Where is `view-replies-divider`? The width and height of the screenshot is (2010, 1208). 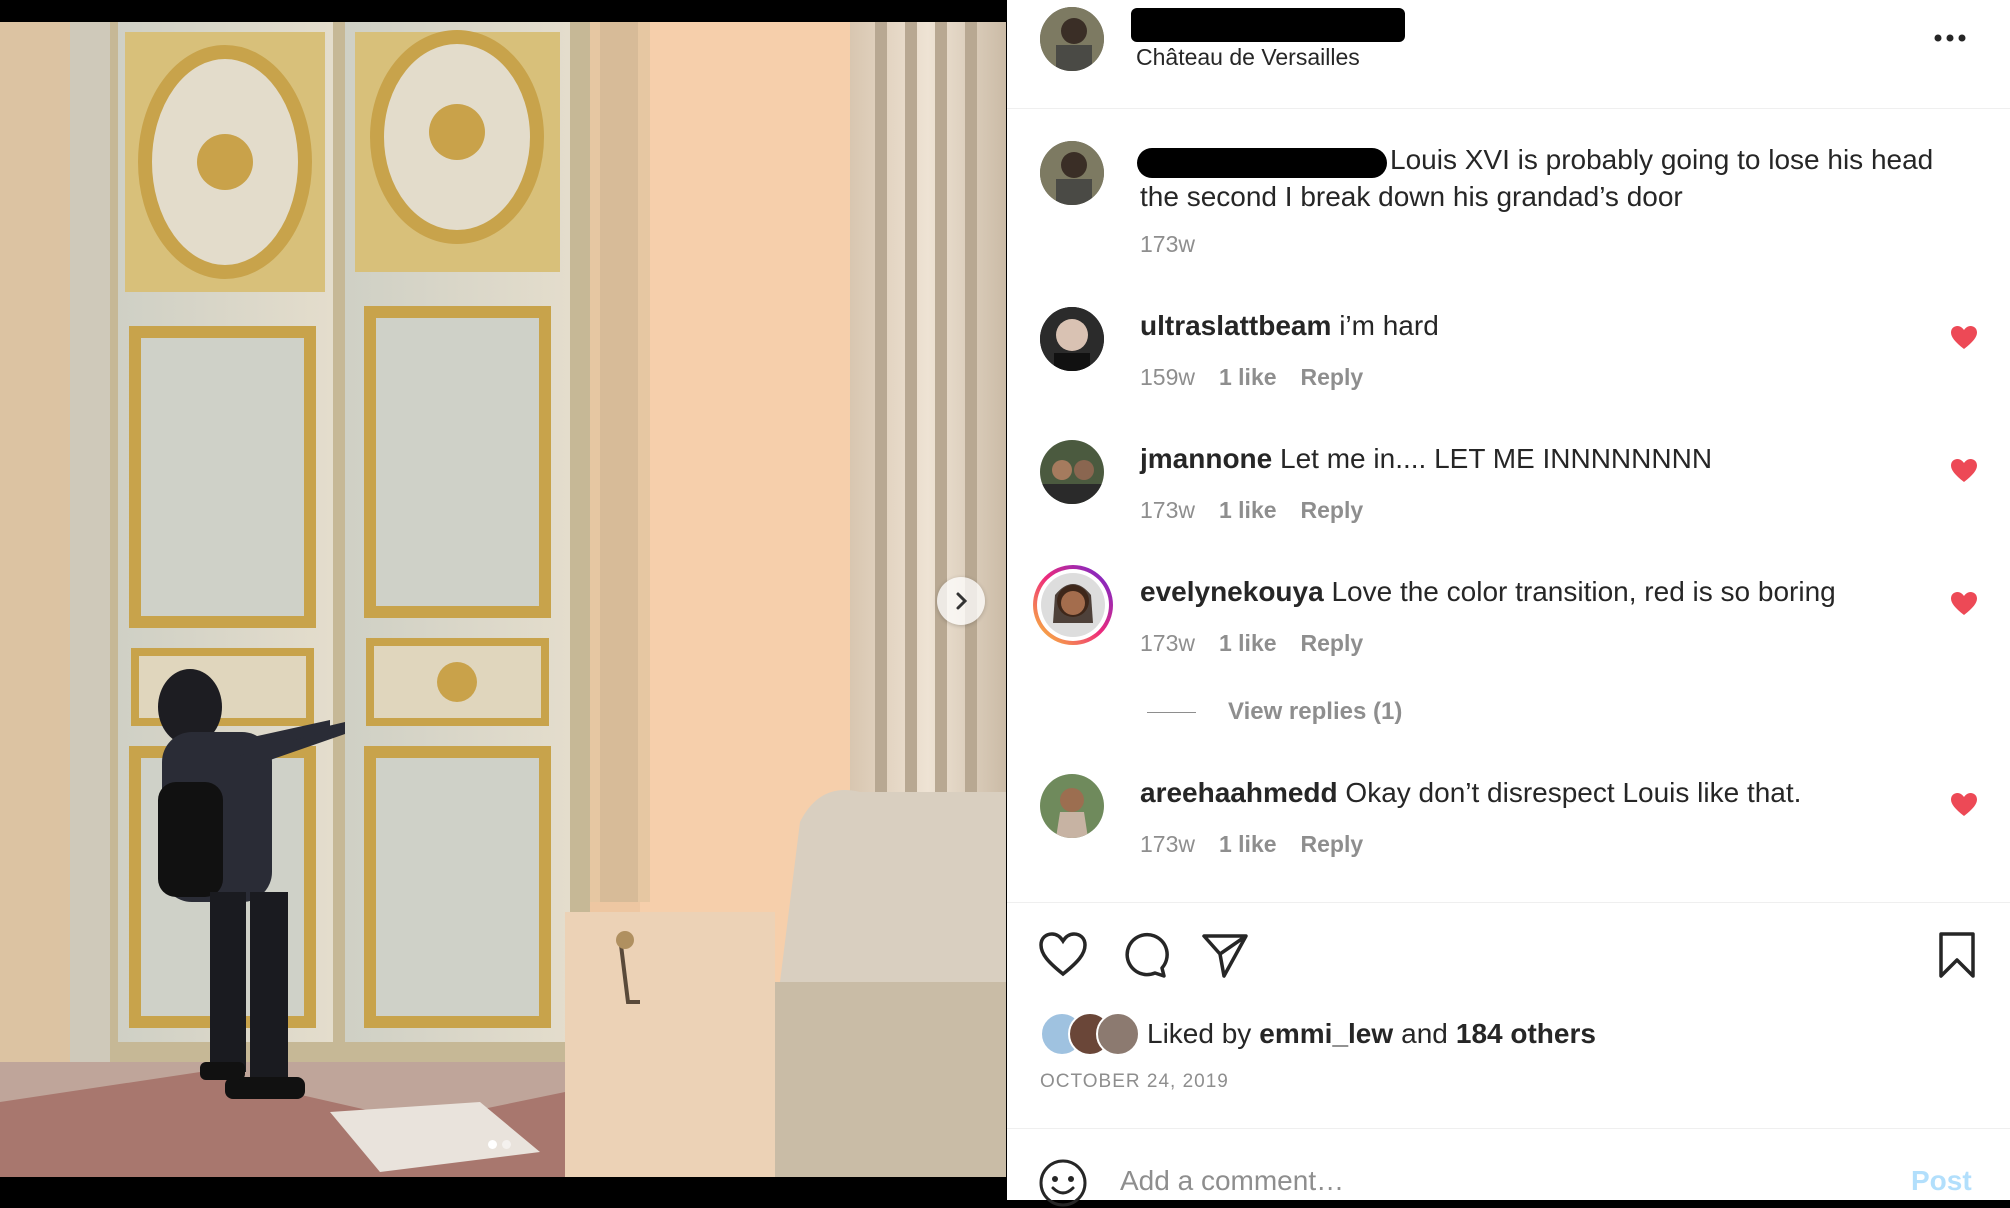
view-replies-divider is located at coordinates (1171, 712).